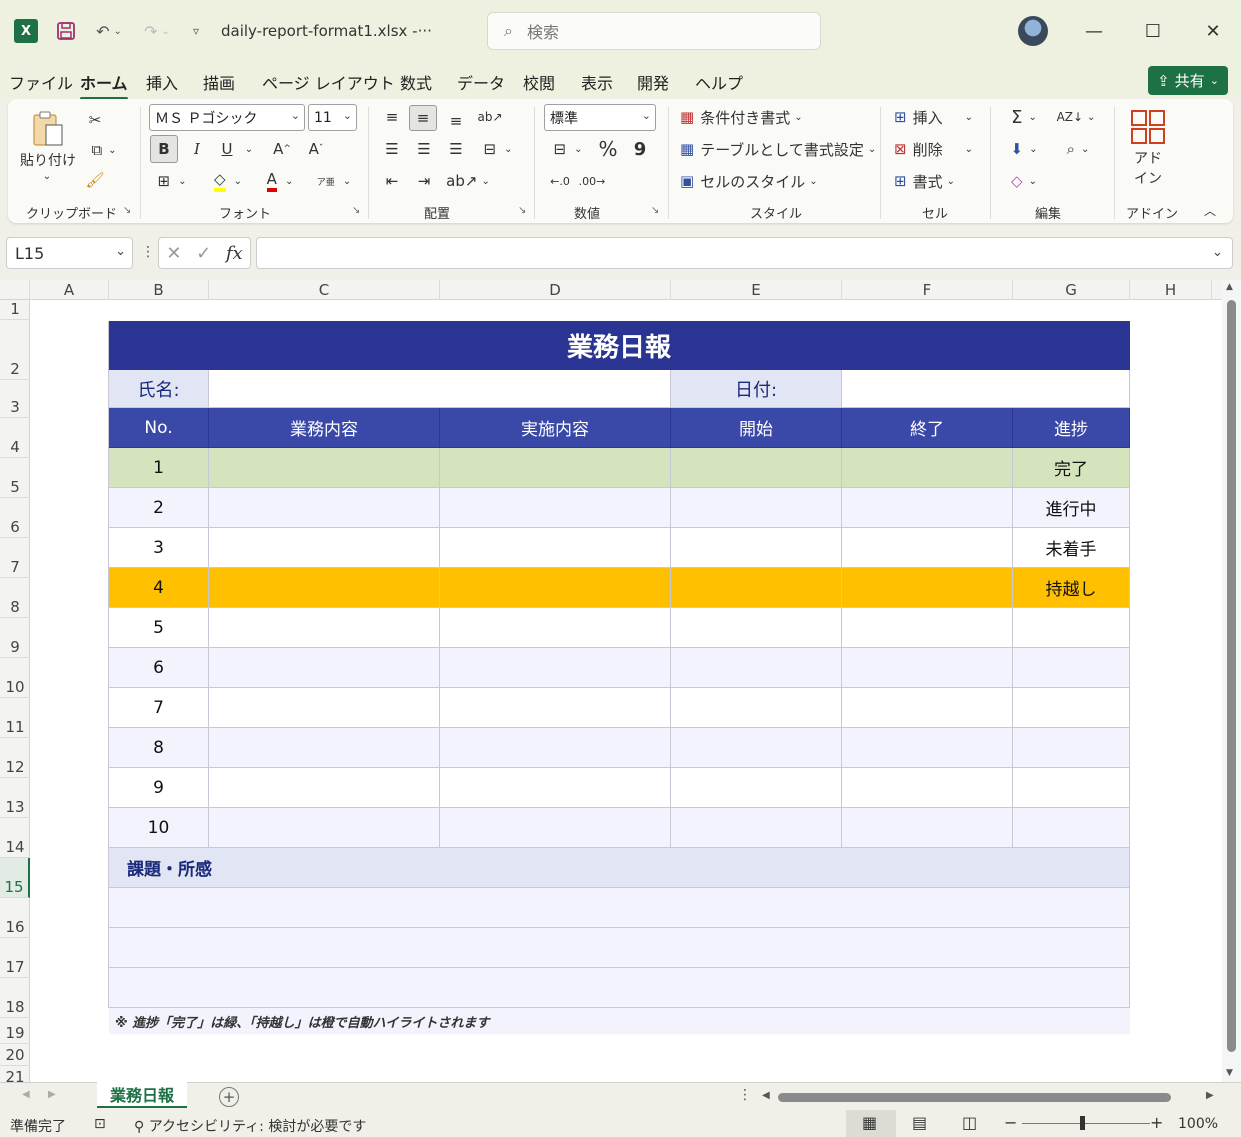 The height and width of the screenshot is (1137, 1241). What do you see at coordinates (1086, 1123) in the screenshot?
I see `zoom-slider` at bounding box center [1086, 1123].